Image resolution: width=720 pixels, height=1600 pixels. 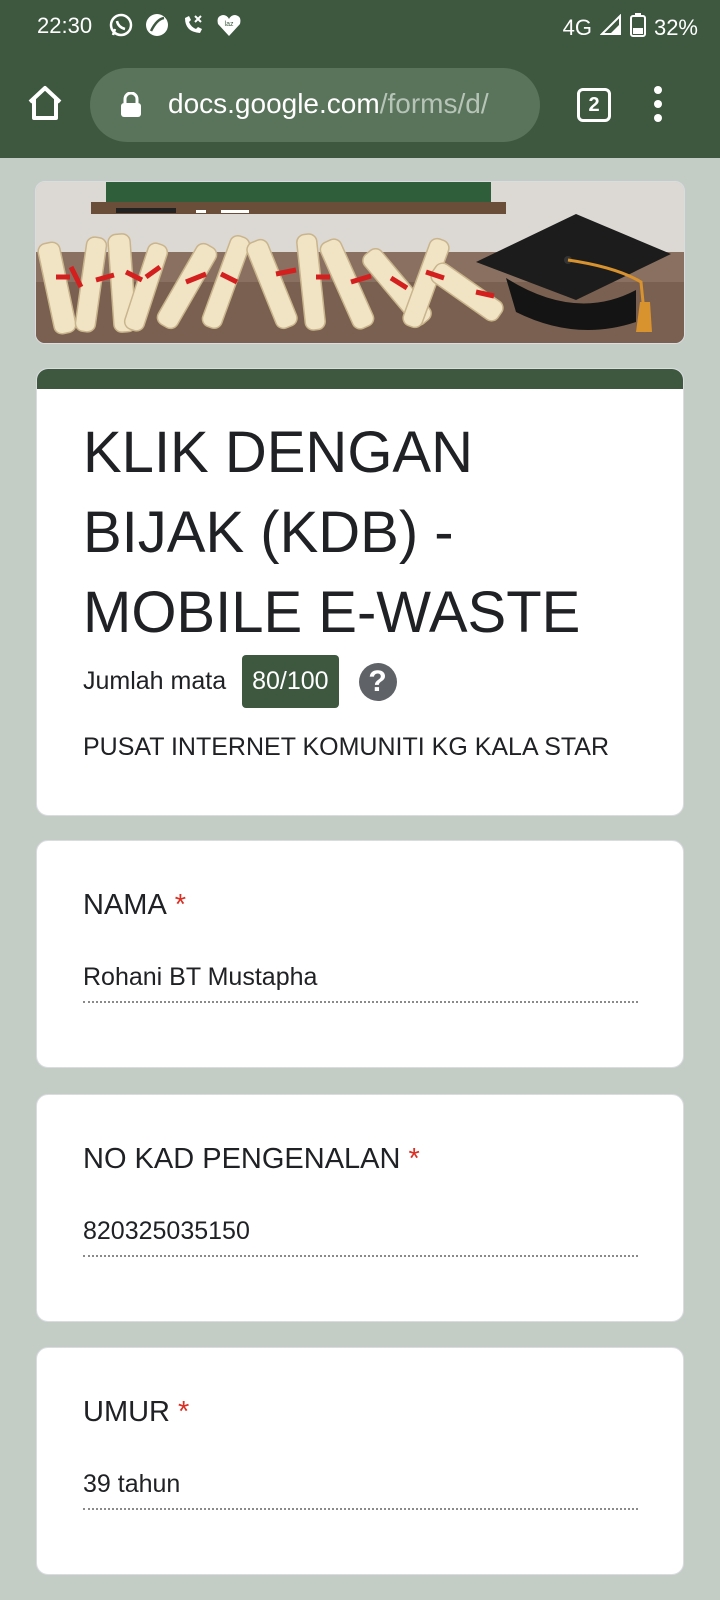 What do you see at coordinates (360, 1461) in the screenshot?
I see `question-card-umur: UMUR * 39 tahun` at bounding box center [360, 1461].